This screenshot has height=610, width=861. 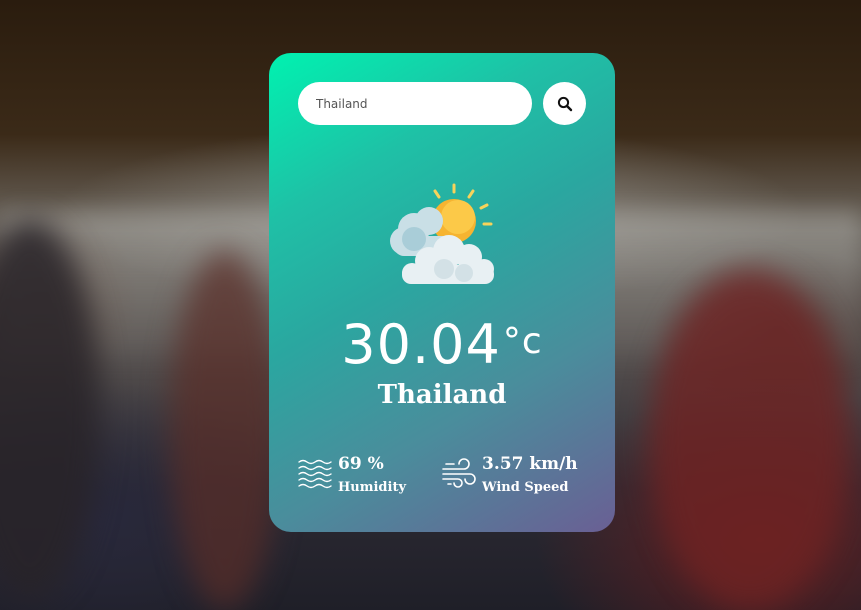 I want to click on humidity-value: 69 %, so click(x=361, y=464).